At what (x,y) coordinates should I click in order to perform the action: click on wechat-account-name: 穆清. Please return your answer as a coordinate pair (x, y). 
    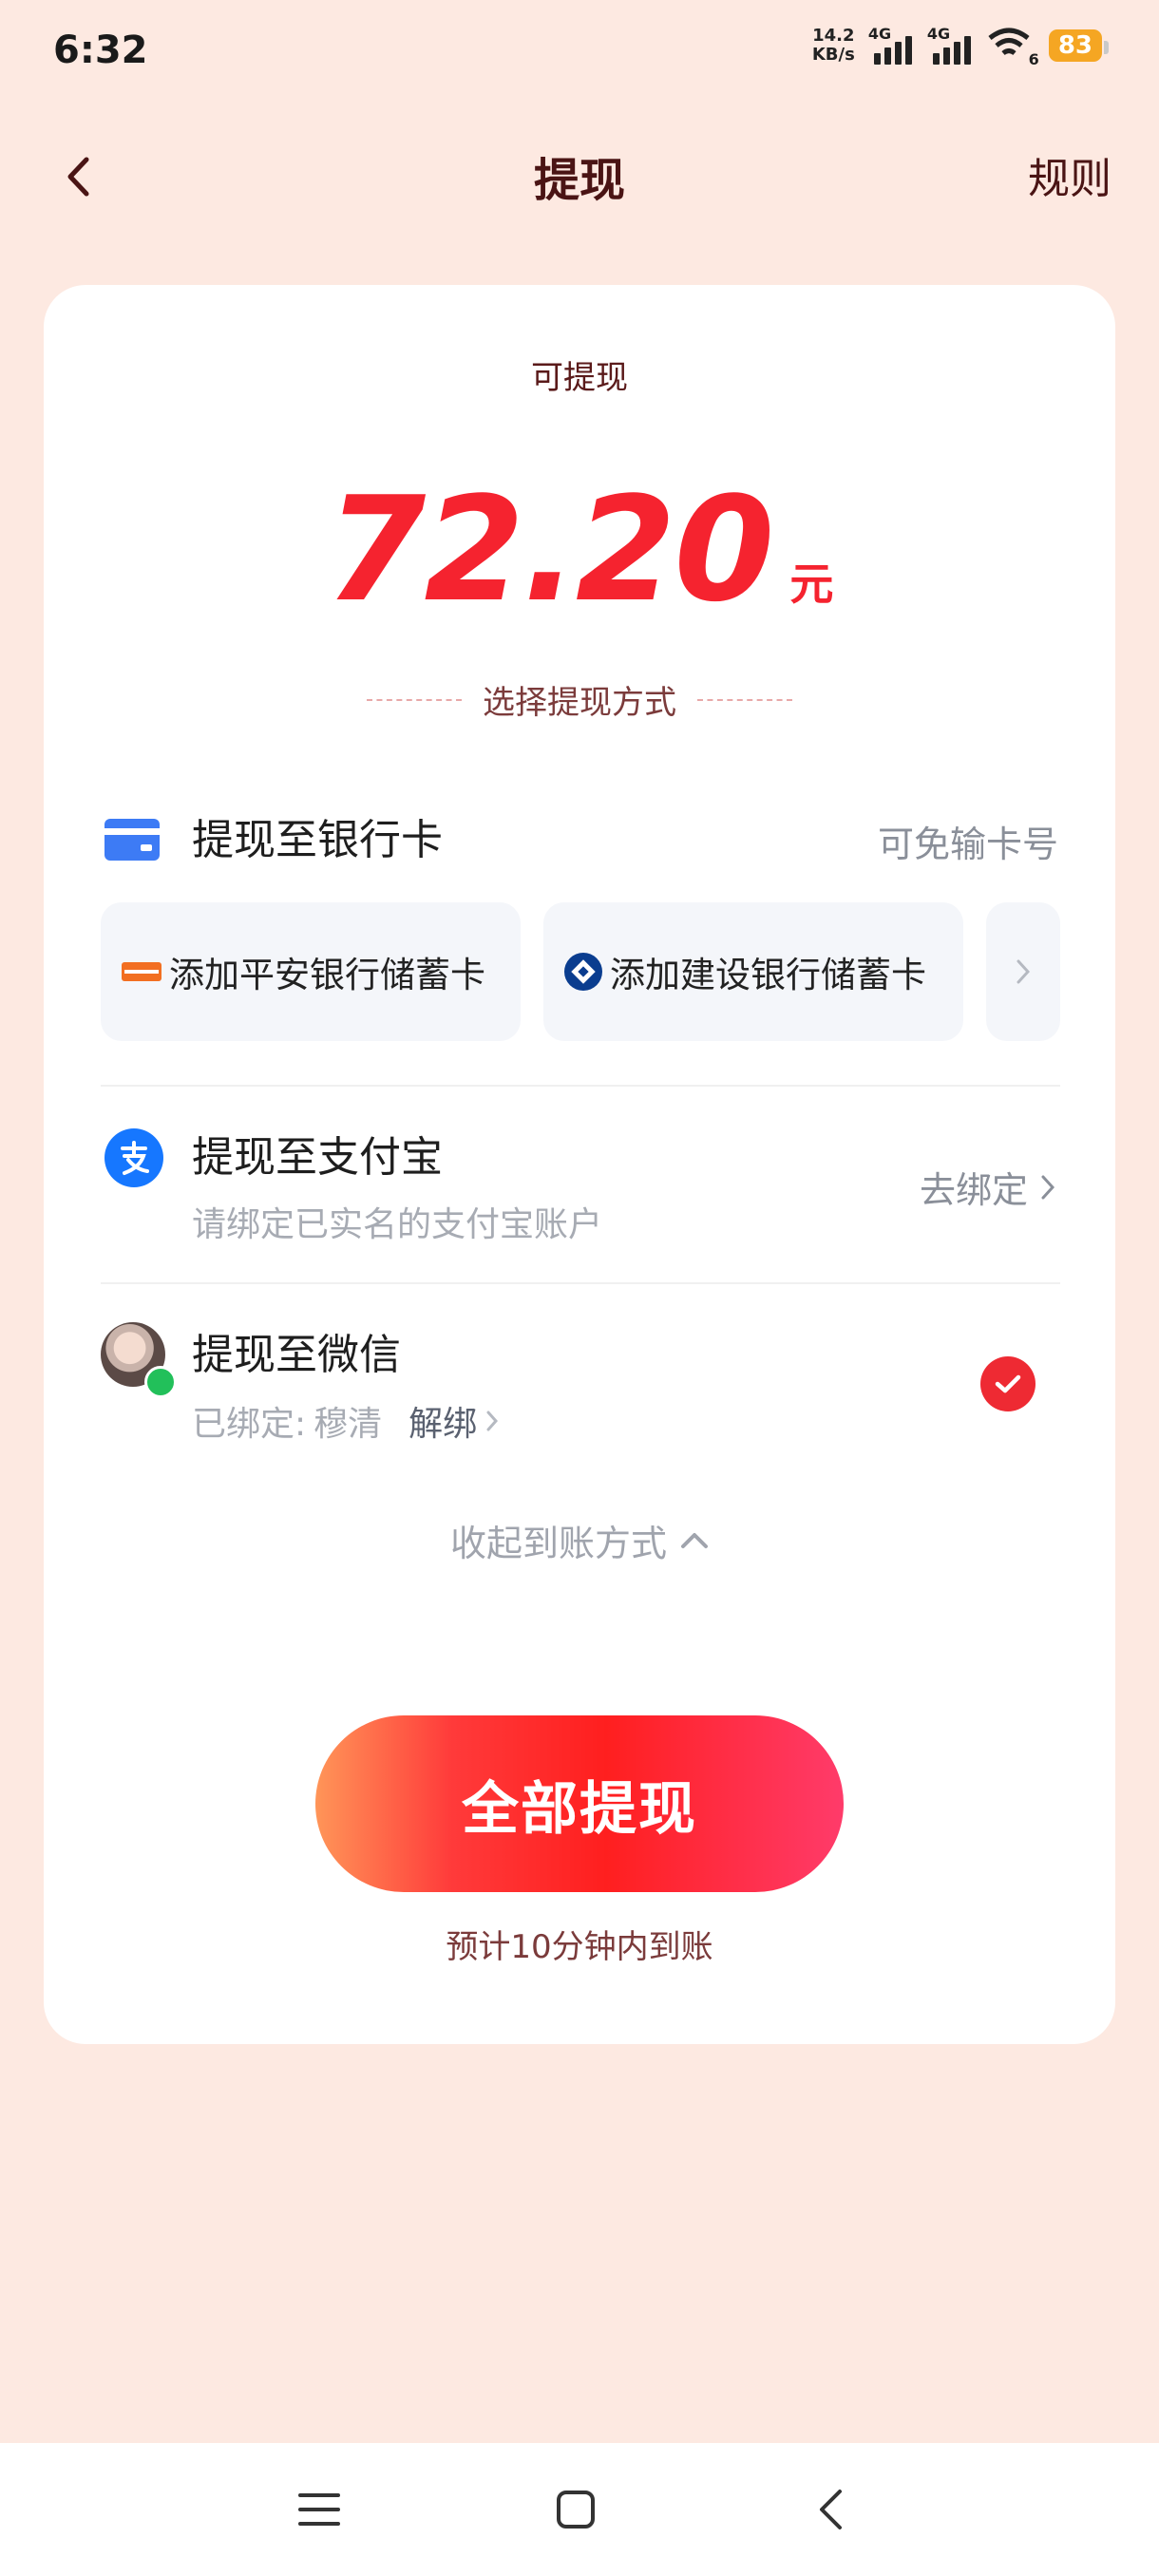
    Looking at the image, I should click on (348, 1424).